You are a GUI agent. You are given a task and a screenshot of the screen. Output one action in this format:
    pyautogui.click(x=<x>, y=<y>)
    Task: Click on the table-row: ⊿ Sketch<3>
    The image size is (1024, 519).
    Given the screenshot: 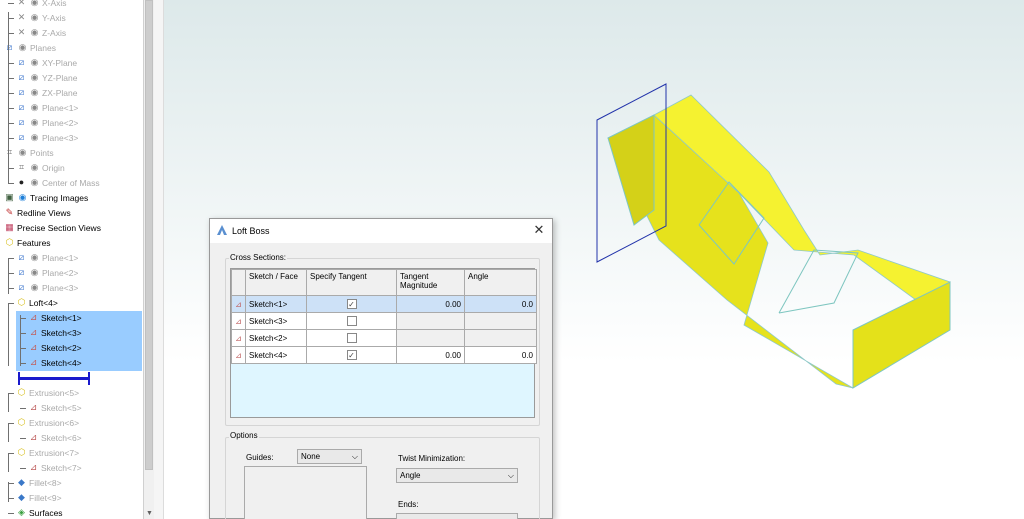 What is the action you would take?
    pyautogui.click(x=384, y=321)
    